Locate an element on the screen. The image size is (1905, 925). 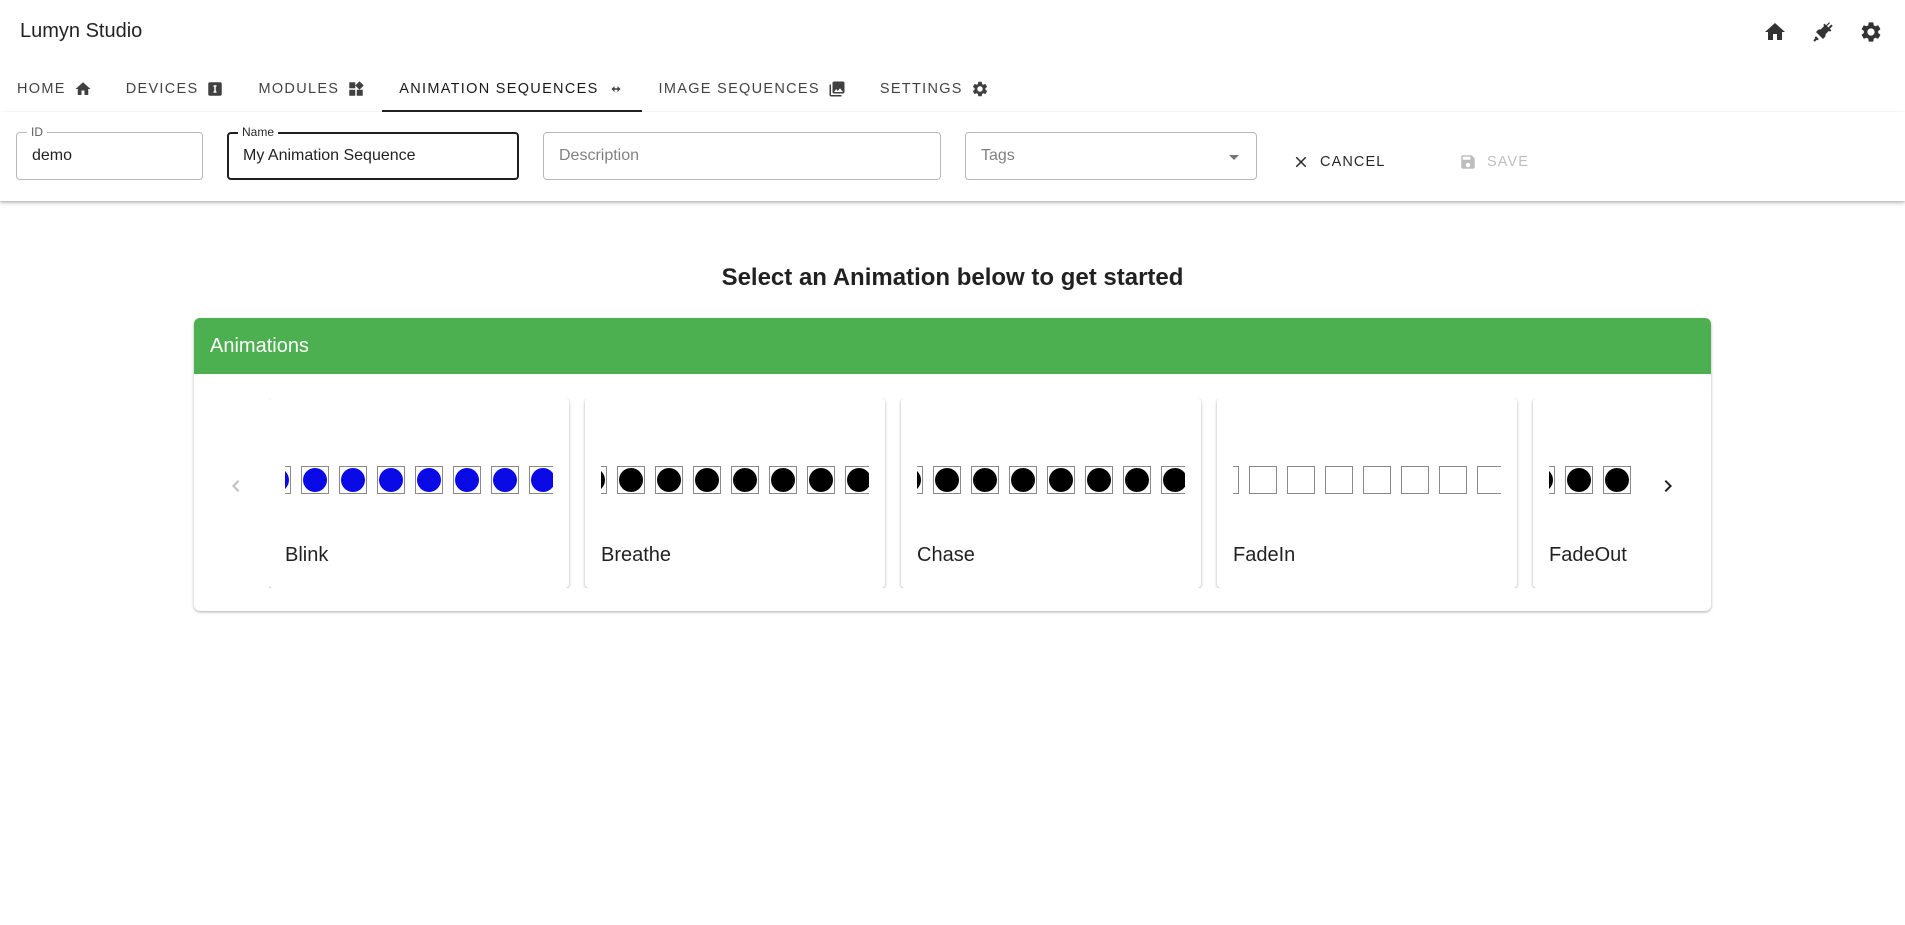
gear-icon is located at coordinates (1871, 32).